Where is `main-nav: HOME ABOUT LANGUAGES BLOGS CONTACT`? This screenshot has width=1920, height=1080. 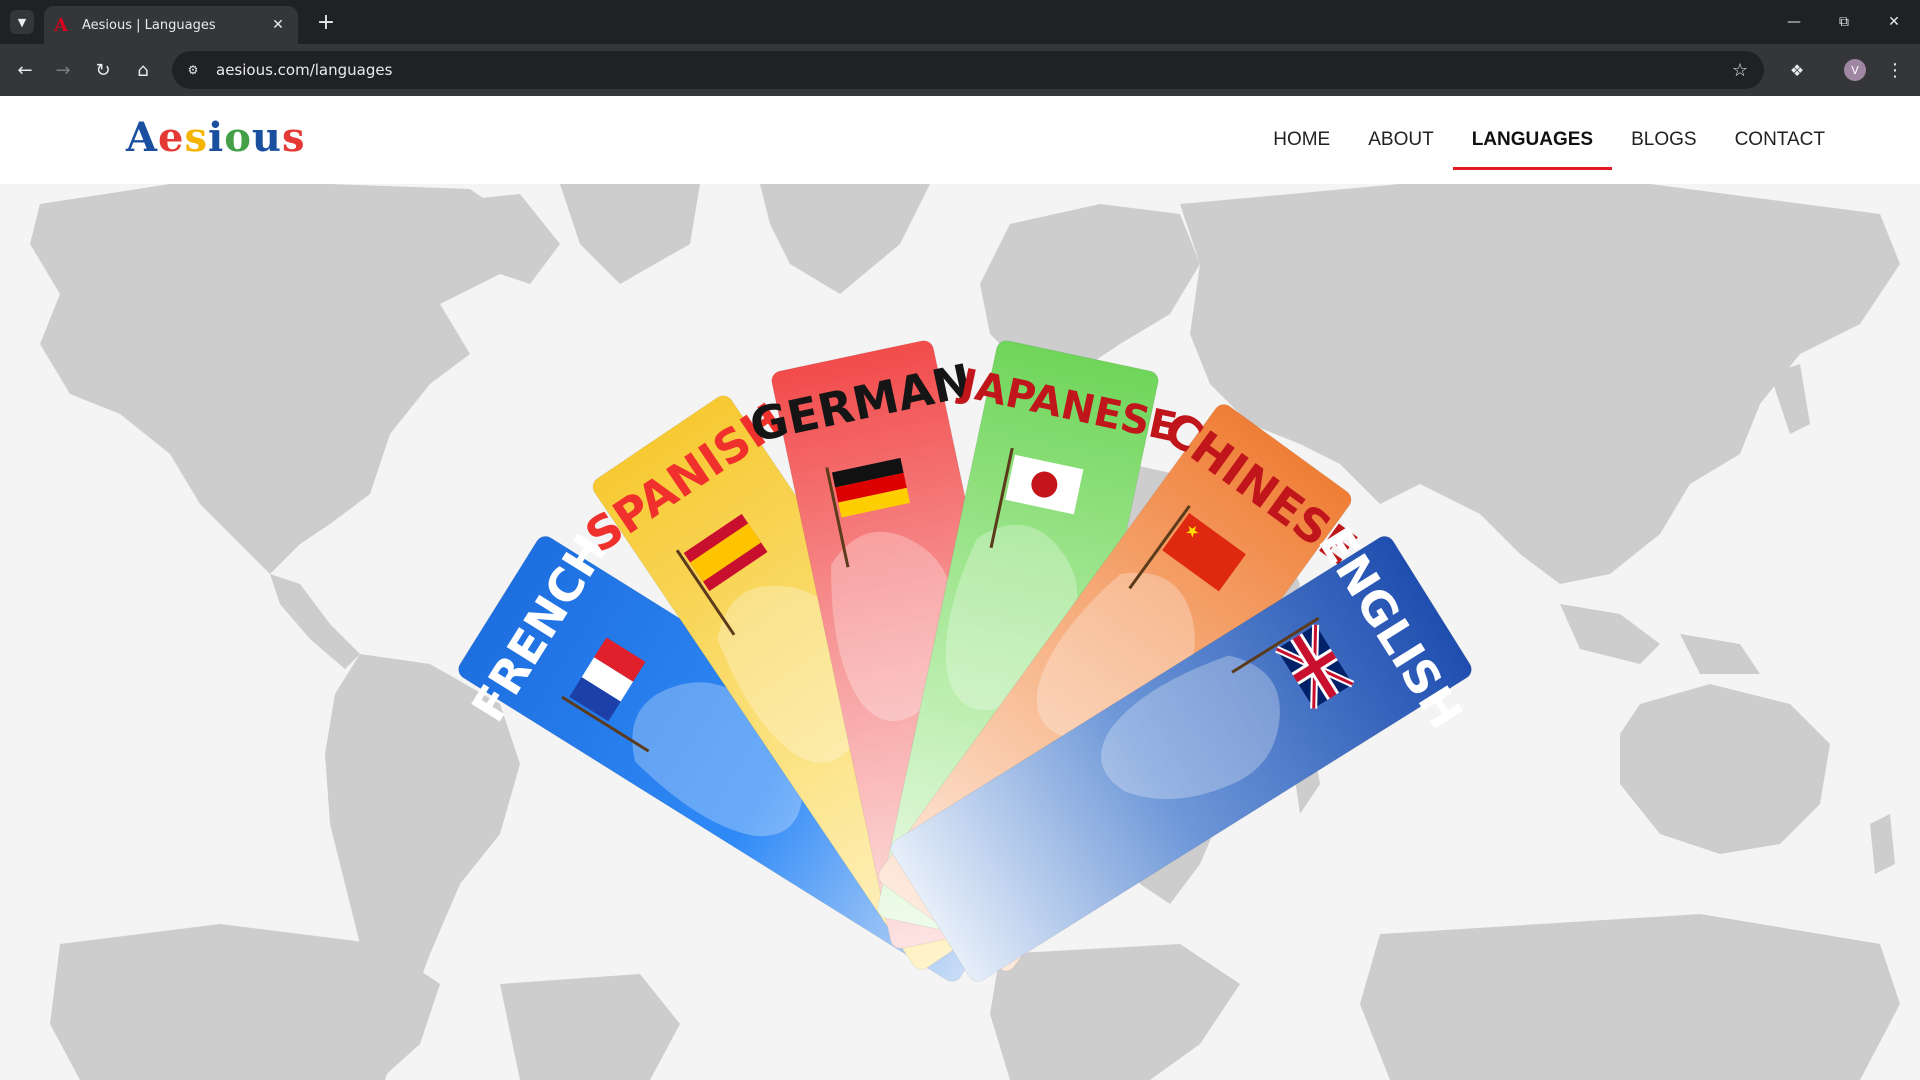 main-nav: HOME ABOUT LANGUAGES BLOGS CONTACT is located at coordinates (1549, 140).